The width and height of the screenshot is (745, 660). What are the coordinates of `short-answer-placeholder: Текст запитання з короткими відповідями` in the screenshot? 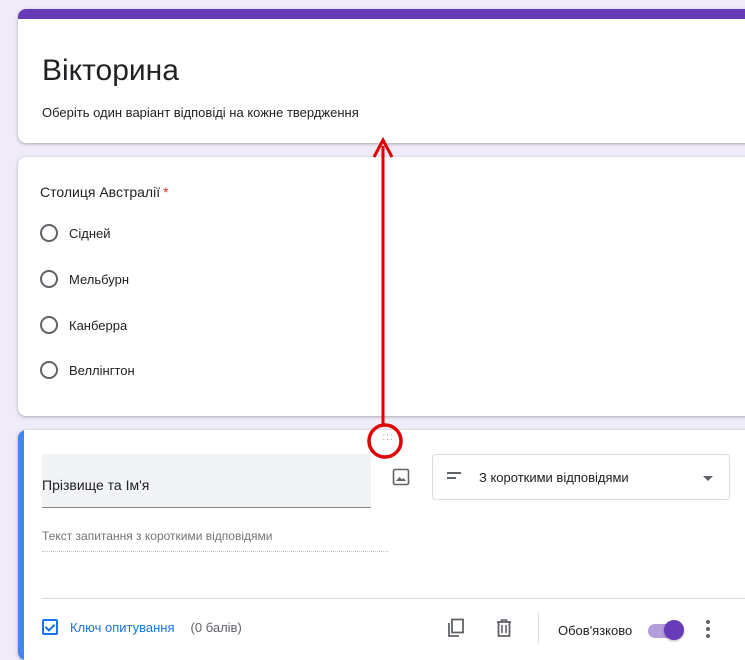 It's located at (215, 540).